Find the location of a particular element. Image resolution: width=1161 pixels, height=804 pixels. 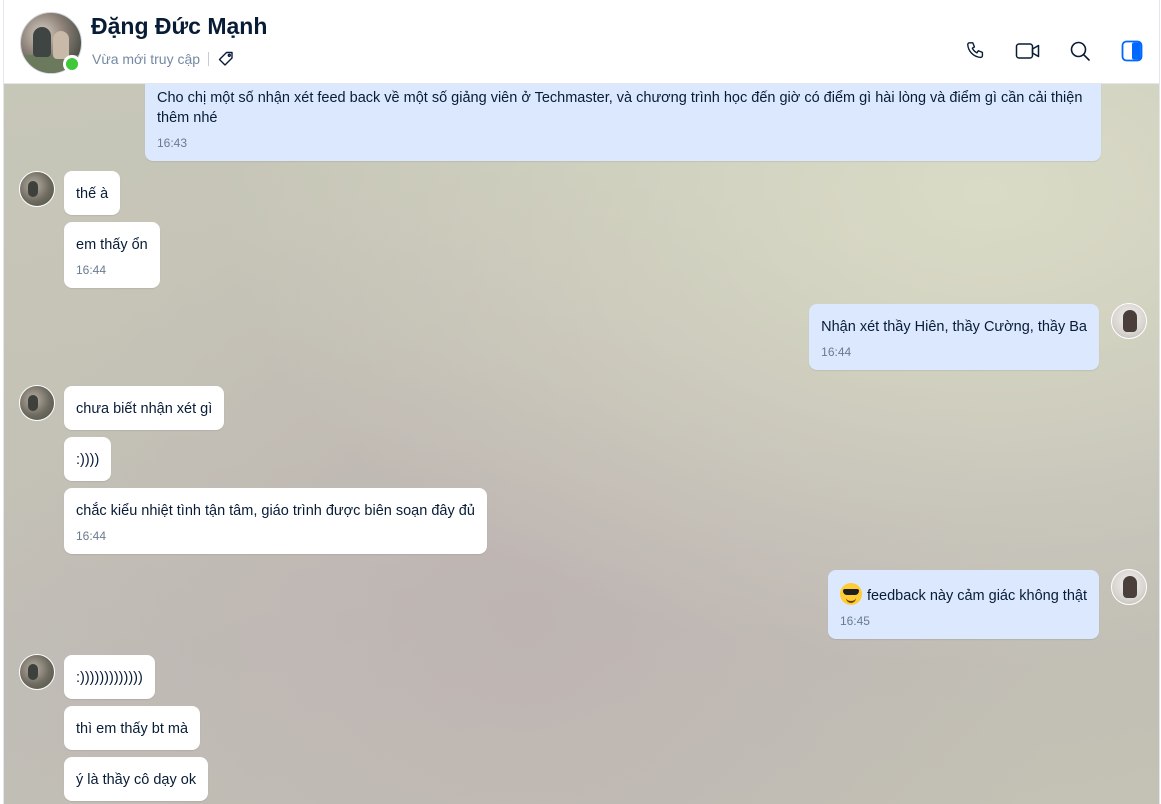

search-icon is located at coordinates (1080, 51).